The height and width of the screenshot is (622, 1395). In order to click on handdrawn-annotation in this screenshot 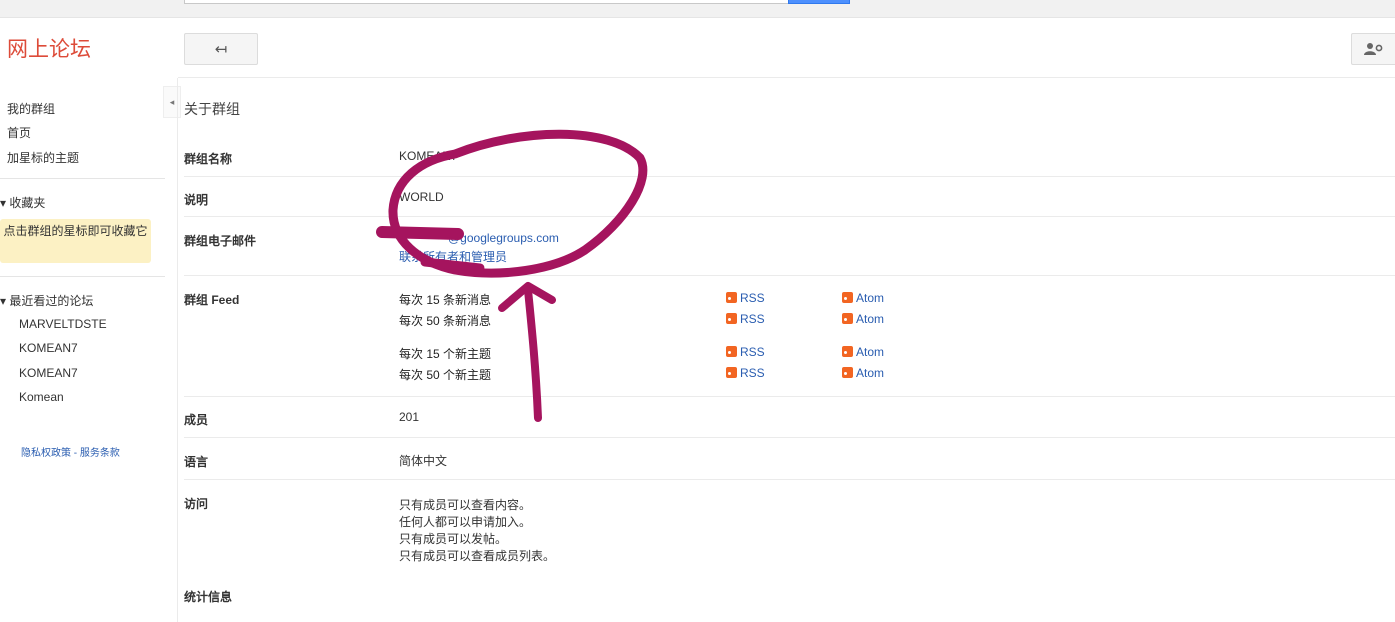, I will do `click(512, 275)`.